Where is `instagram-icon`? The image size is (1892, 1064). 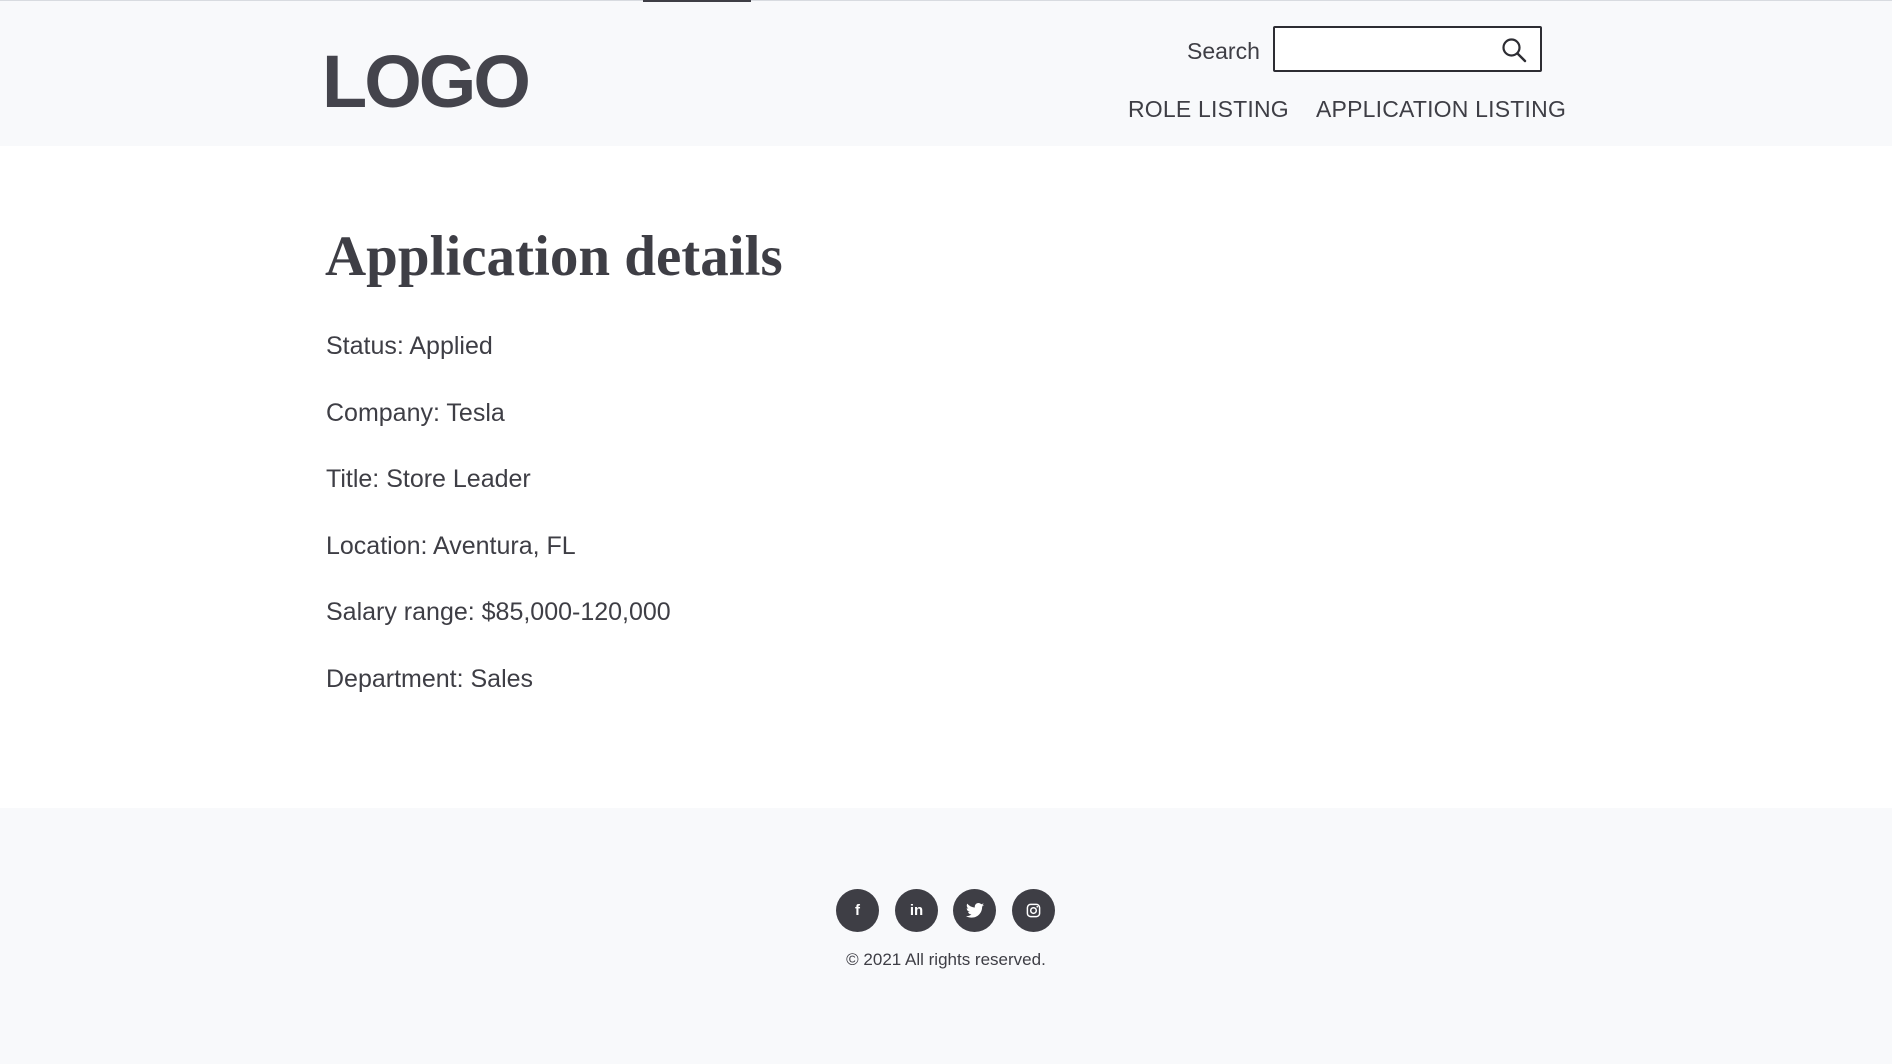
instagram-icon is located at coordinates (1033, 910).